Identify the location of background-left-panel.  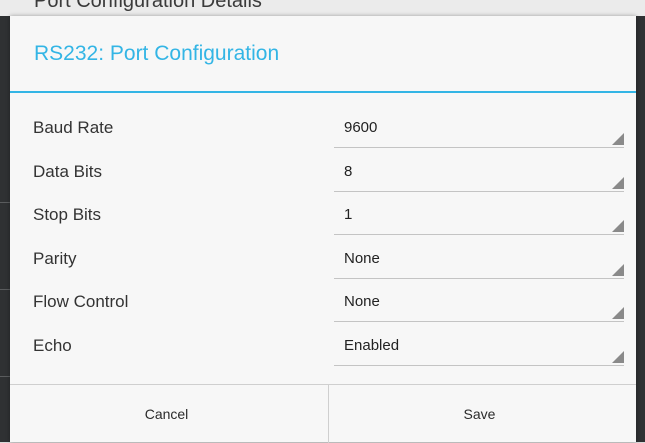
(5, 229).